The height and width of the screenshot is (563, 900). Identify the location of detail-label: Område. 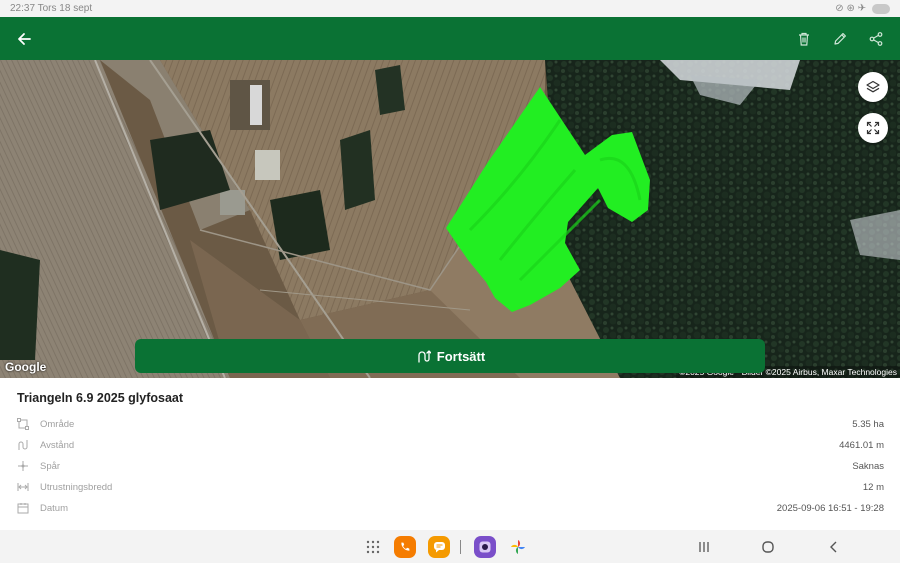
(57, 424).